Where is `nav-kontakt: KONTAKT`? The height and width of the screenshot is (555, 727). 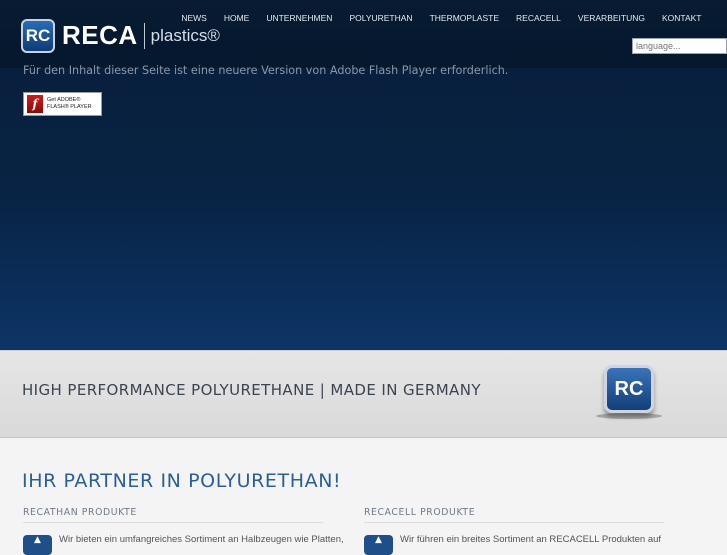
nav-kontakt: KONTAKT is located at coordinates (681, 18).